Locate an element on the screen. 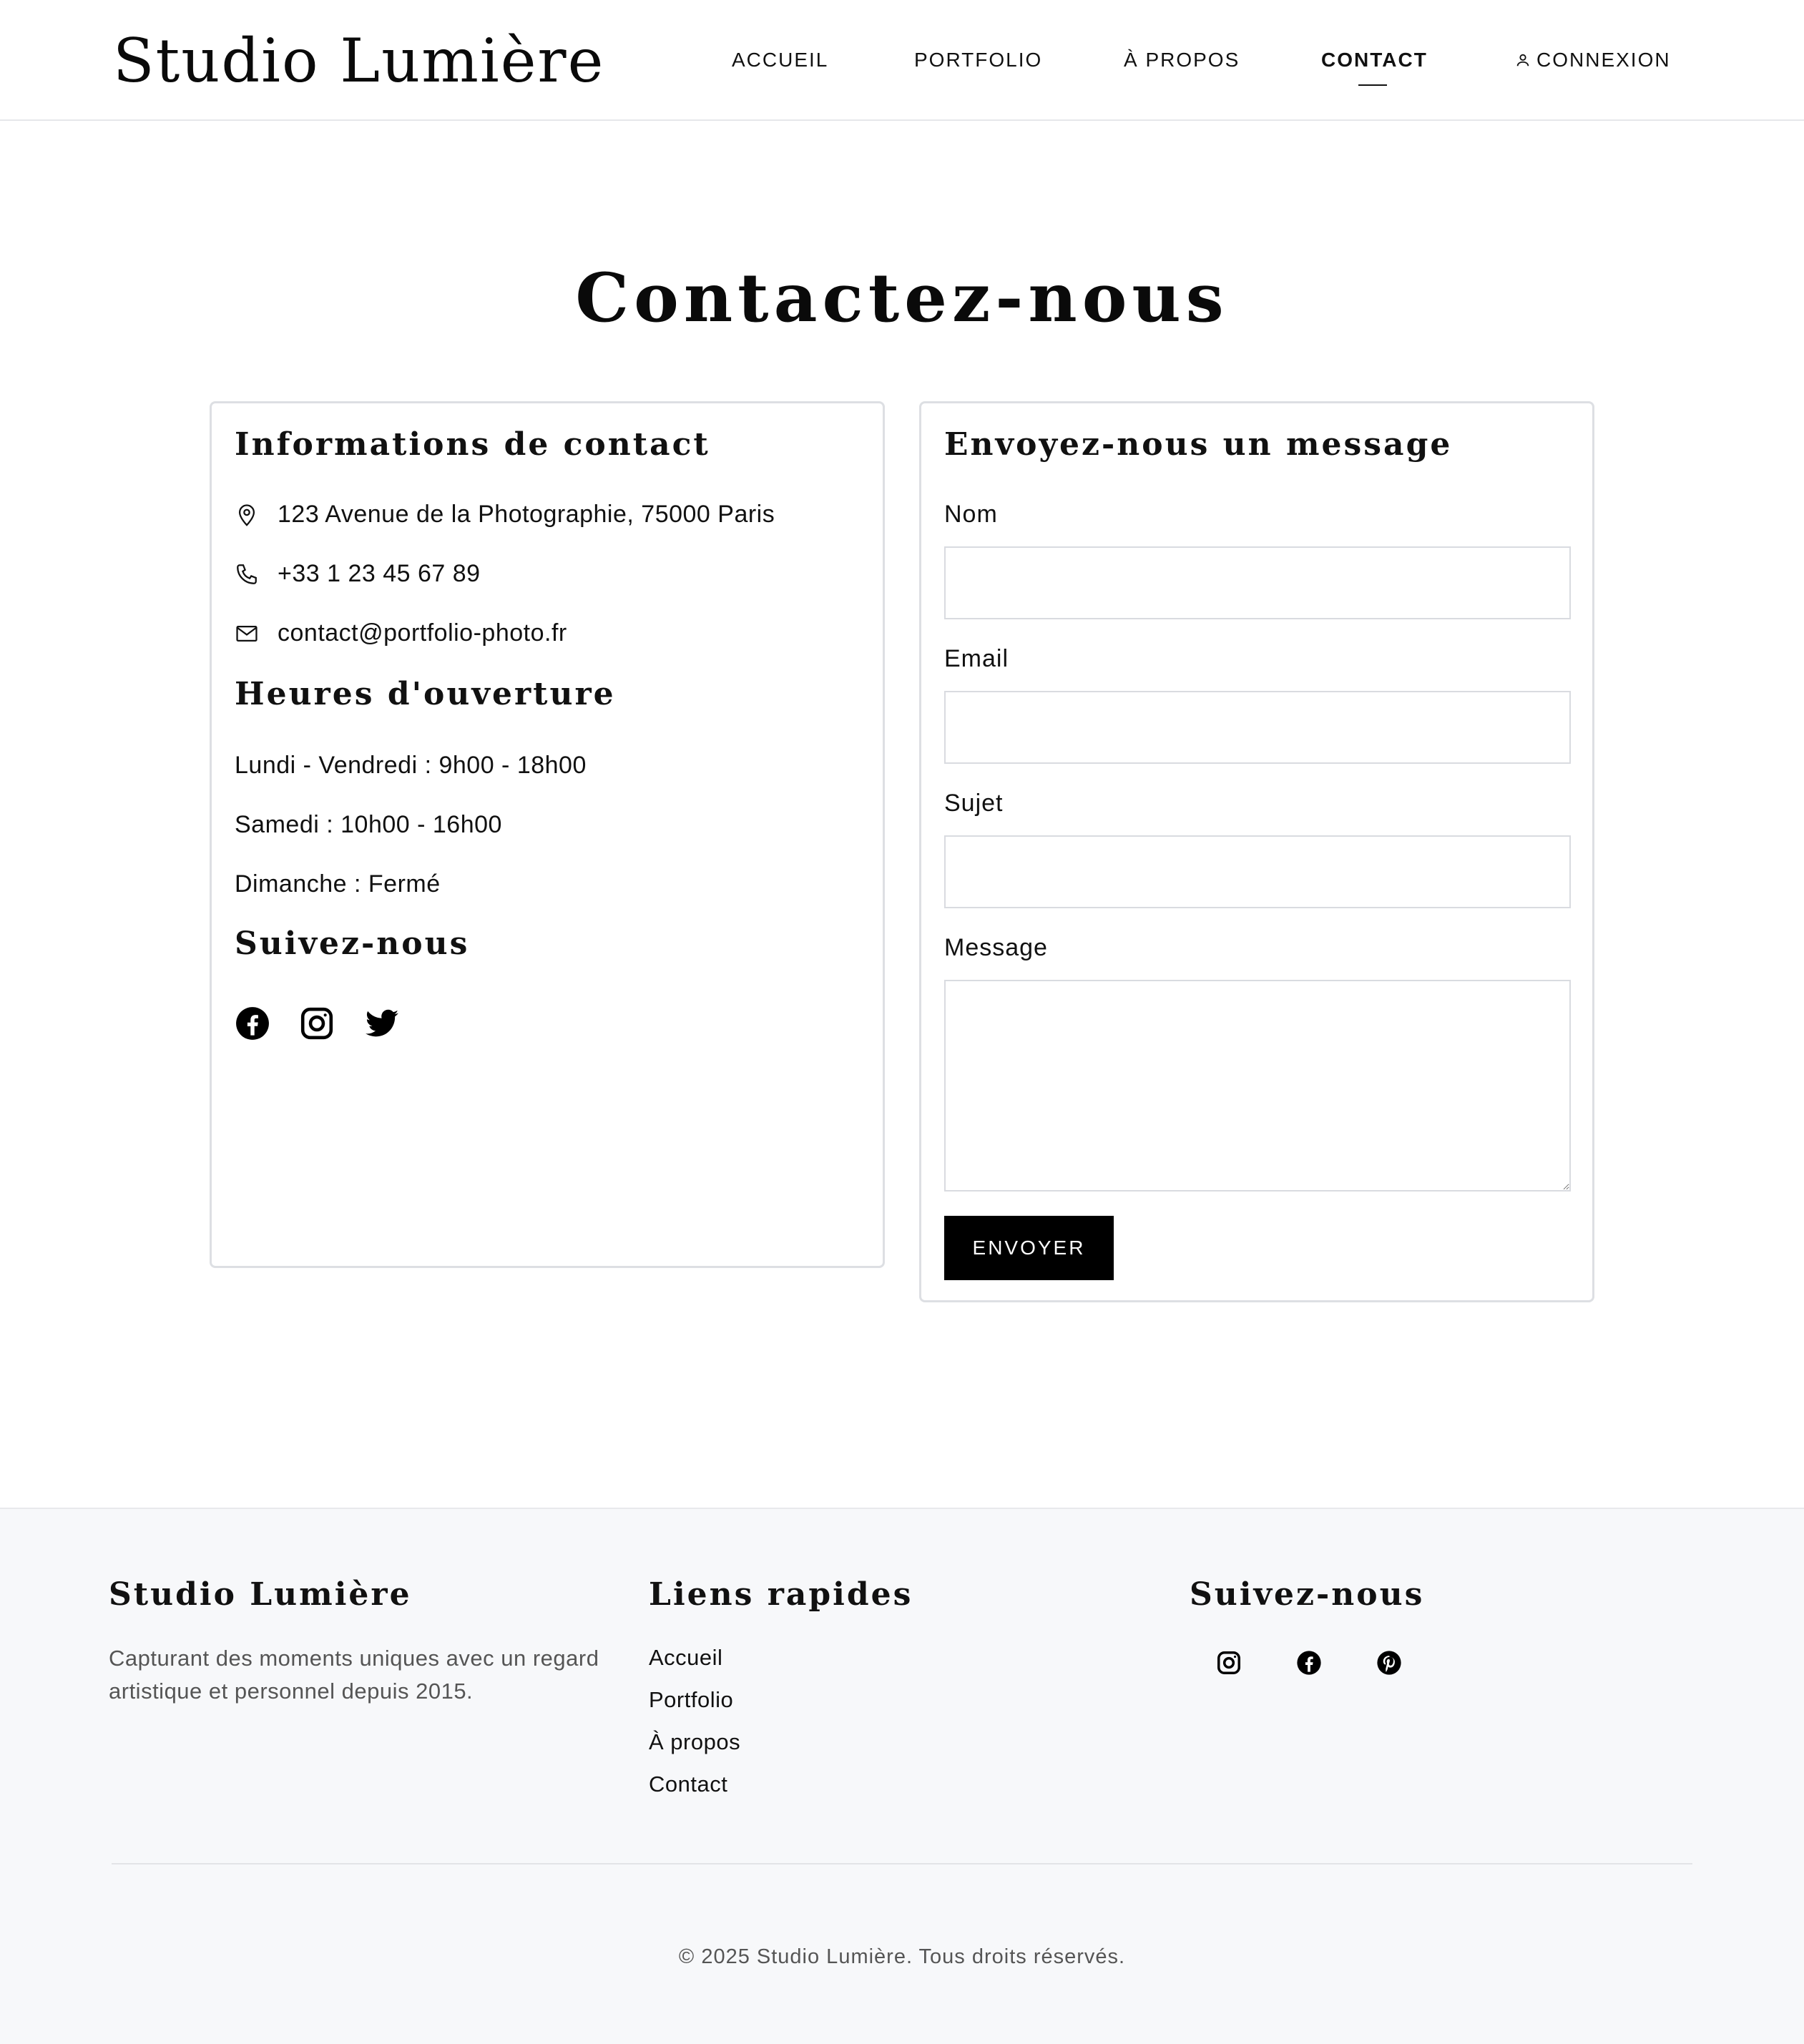 This screenshot has height=2044, width=1804. footer-link-contact: Contact is located at coordinates (688, 1784).